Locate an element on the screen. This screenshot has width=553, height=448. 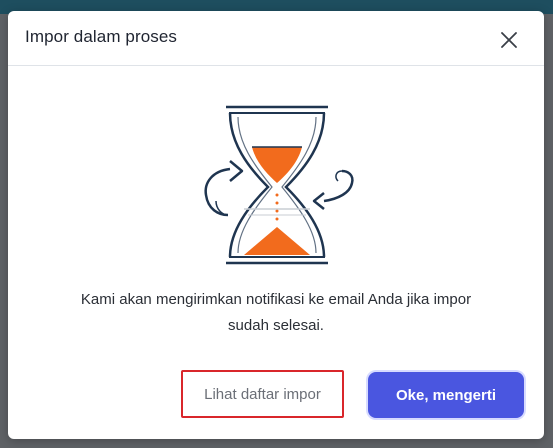
close-icon is located at coordinates (509, 40).